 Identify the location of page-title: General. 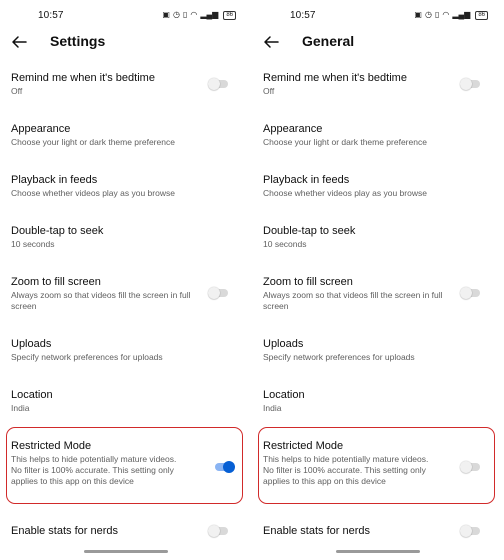
(328, 41).